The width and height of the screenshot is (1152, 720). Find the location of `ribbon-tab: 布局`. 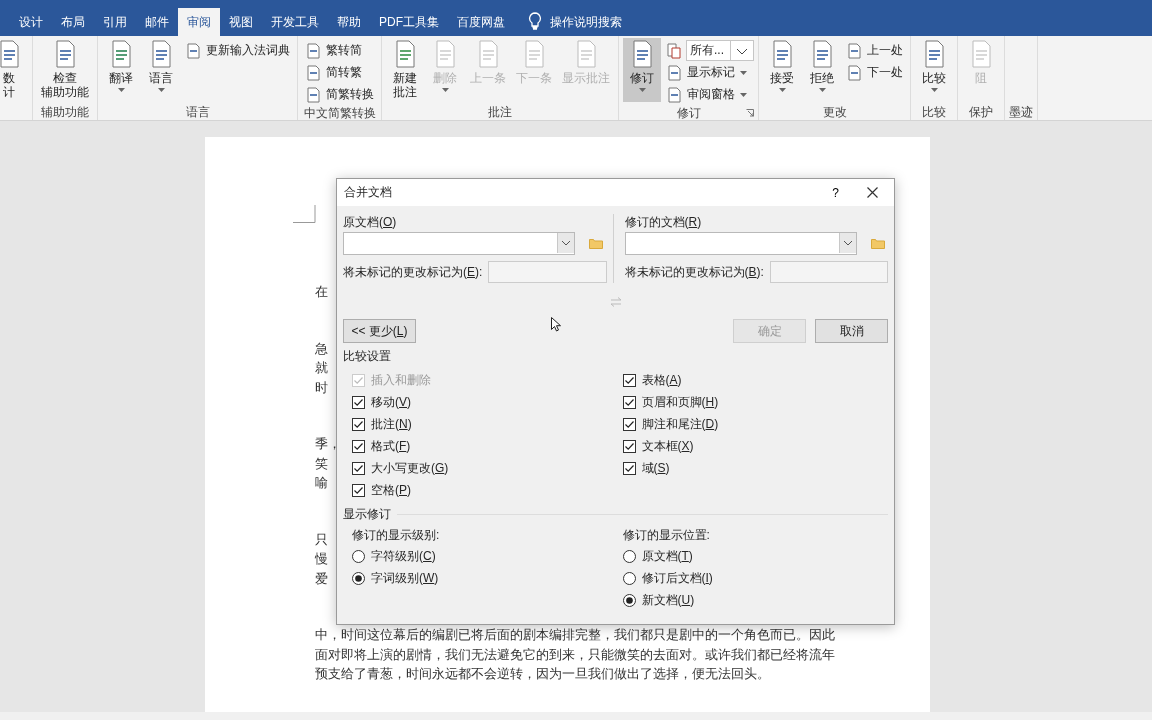

ribbon-tab: 布局 is located at coordinates (73, 22).